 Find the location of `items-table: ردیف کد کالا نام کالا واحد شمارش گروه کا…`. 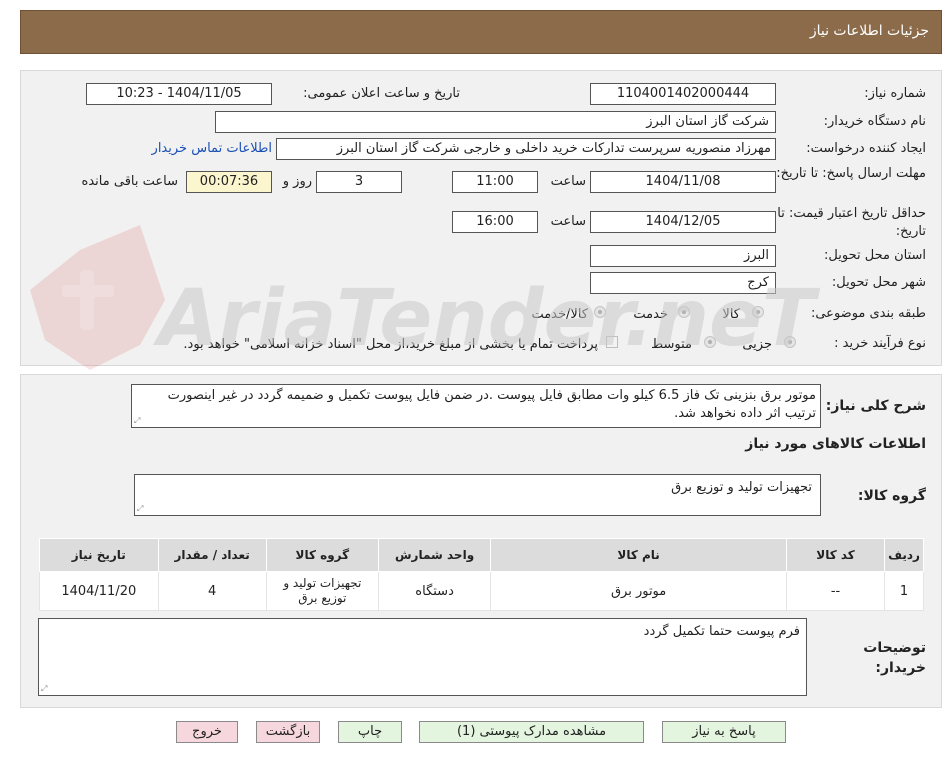

items-table: ردیف کد کالا نام کالا واحد شمارش گروه کا… is located at coordinates (481, 574).